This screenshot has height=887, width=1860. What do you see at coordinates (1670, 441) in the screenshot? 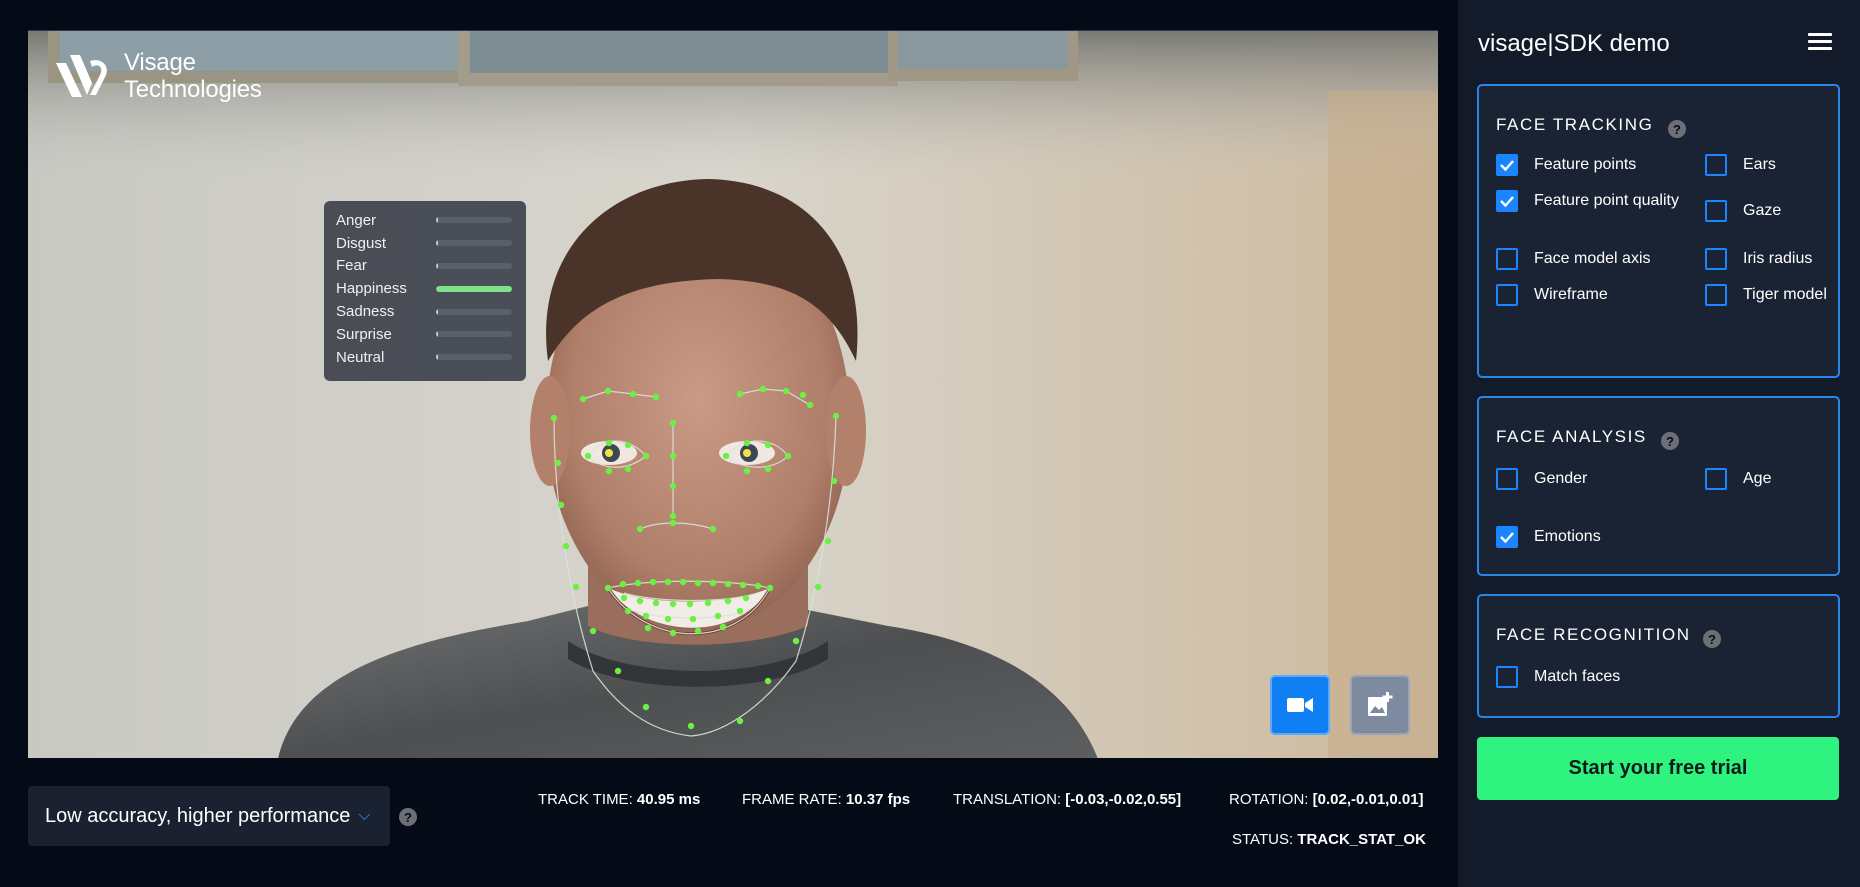
I see `face-analysis-help-icon: ?` at bounding box center [1670, 441].